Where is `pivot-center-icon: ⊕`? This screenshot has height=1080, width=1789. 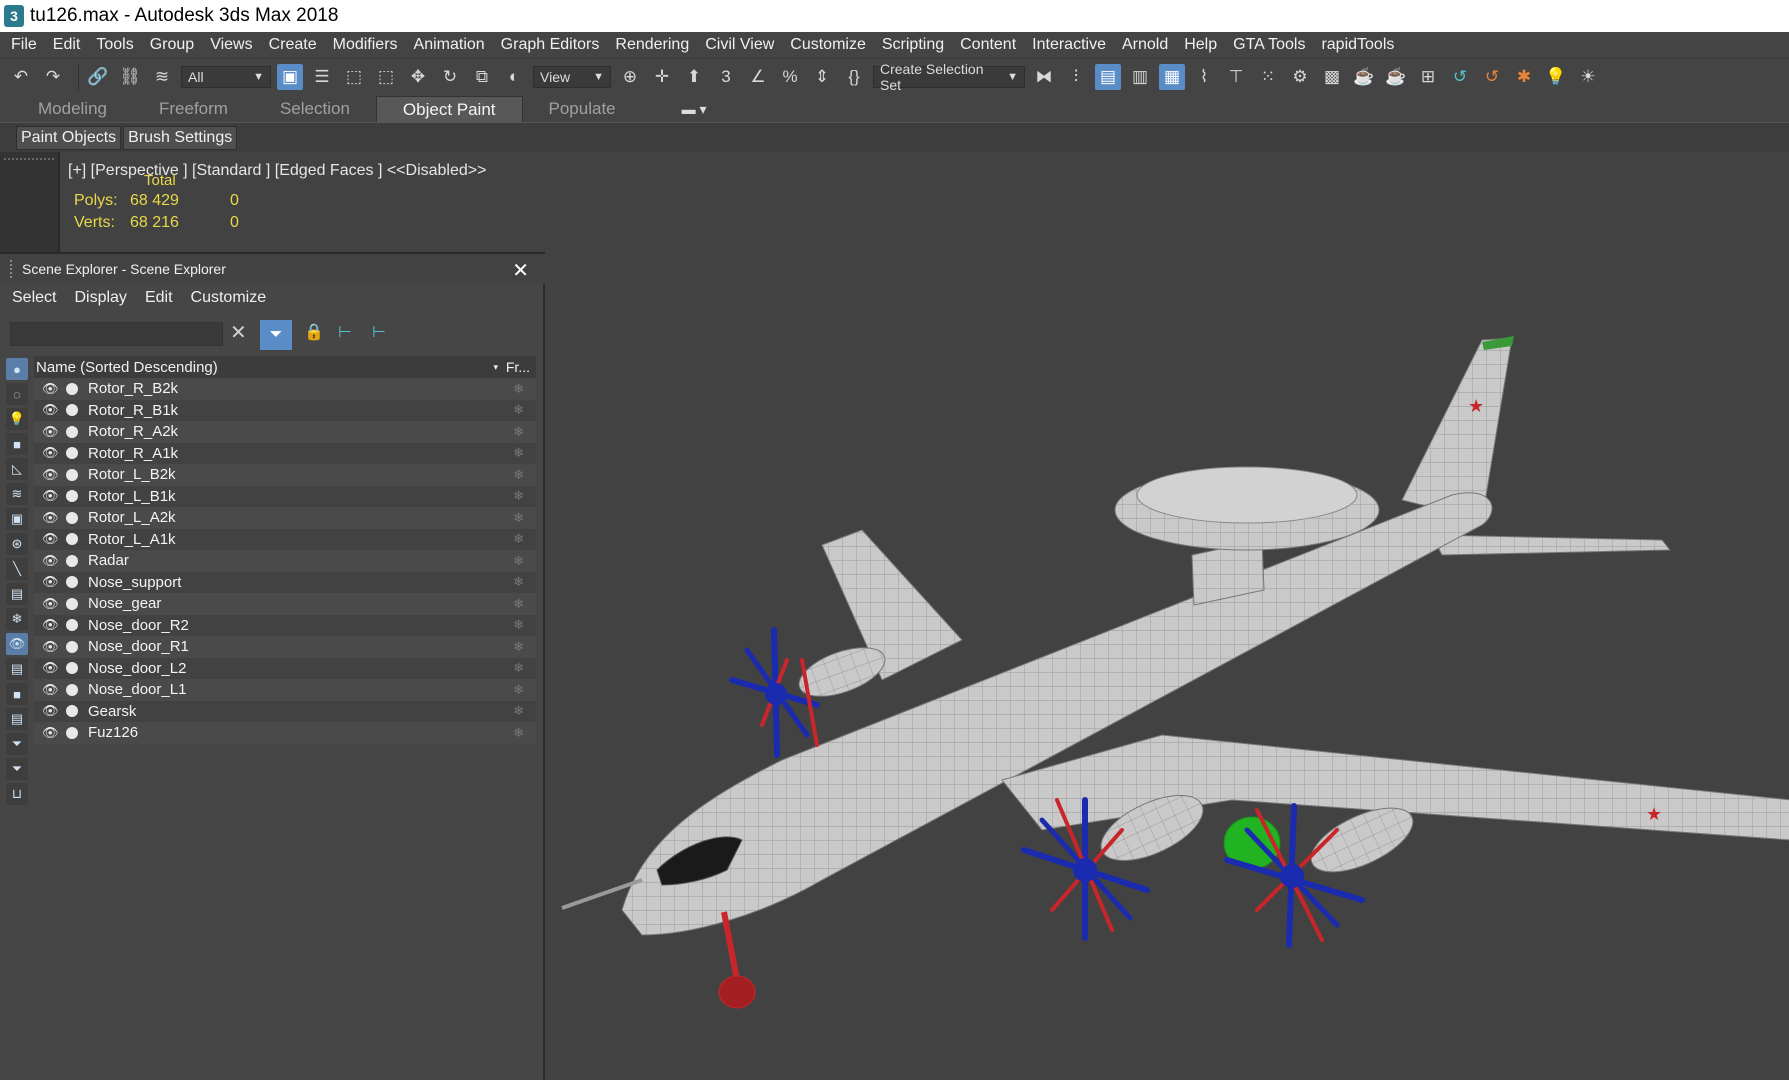 pivot-center-icon: ⊕ is located at coordinates (630, 77).